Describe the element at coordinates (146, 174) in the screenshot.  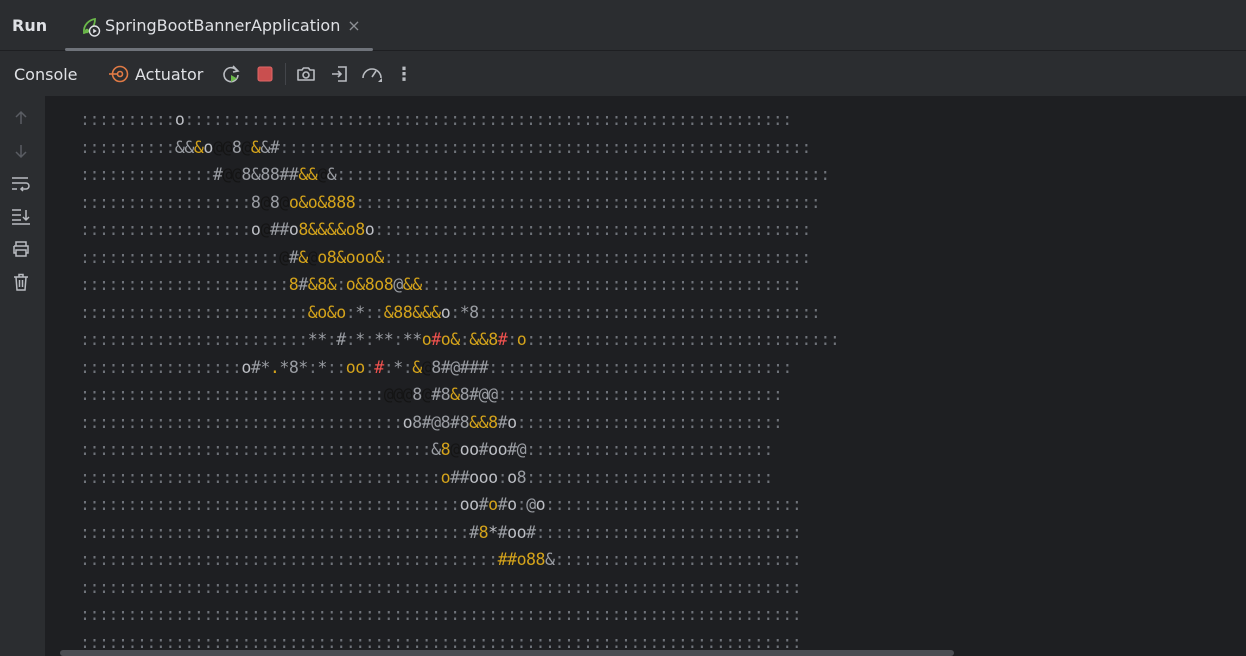
I see `console-text: ::::::::::::::` at that location.